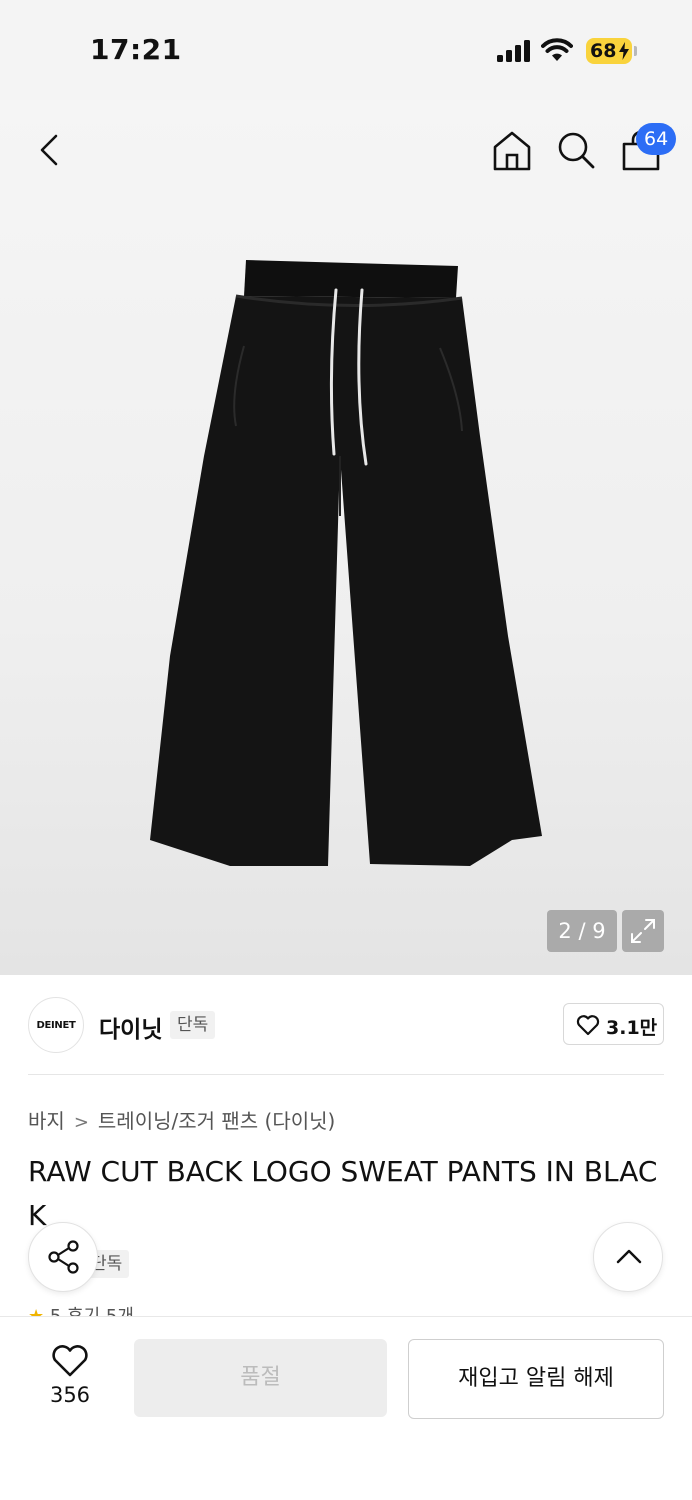 Image resolution: width=692 pixels, height=1500 pixels. I want to click on star-icon: ★, so click(36, 1311).